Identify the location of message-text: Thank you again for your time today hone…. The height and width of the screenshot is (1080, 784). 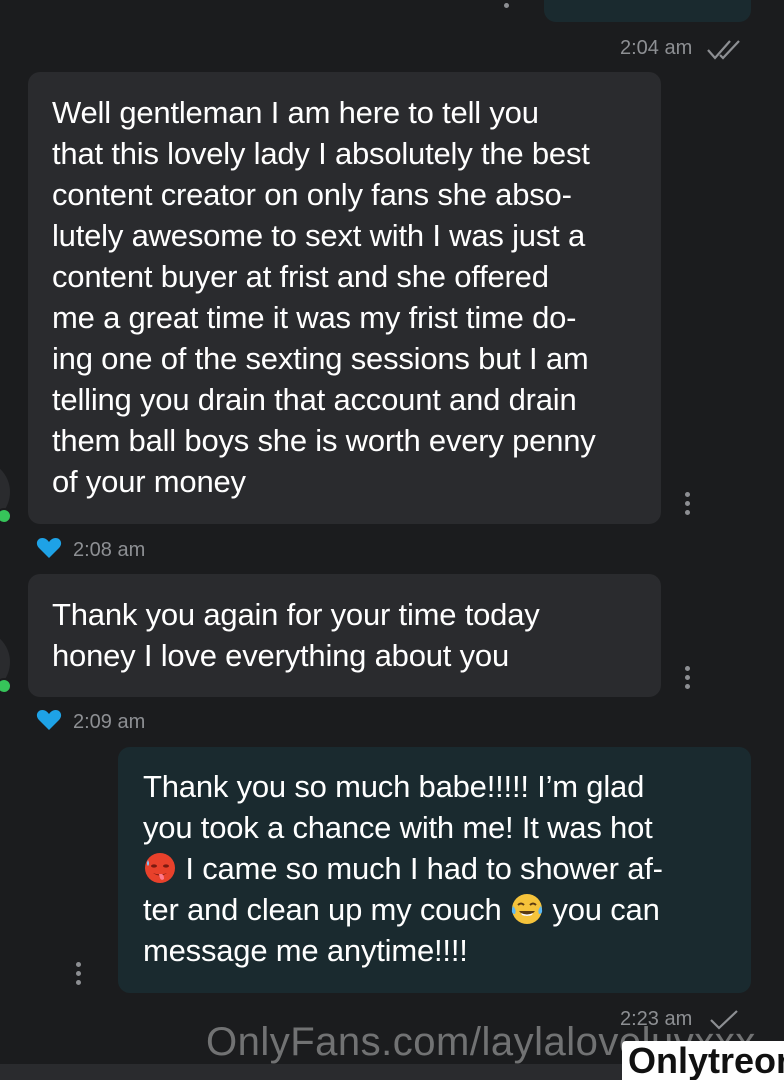
(296, 635).